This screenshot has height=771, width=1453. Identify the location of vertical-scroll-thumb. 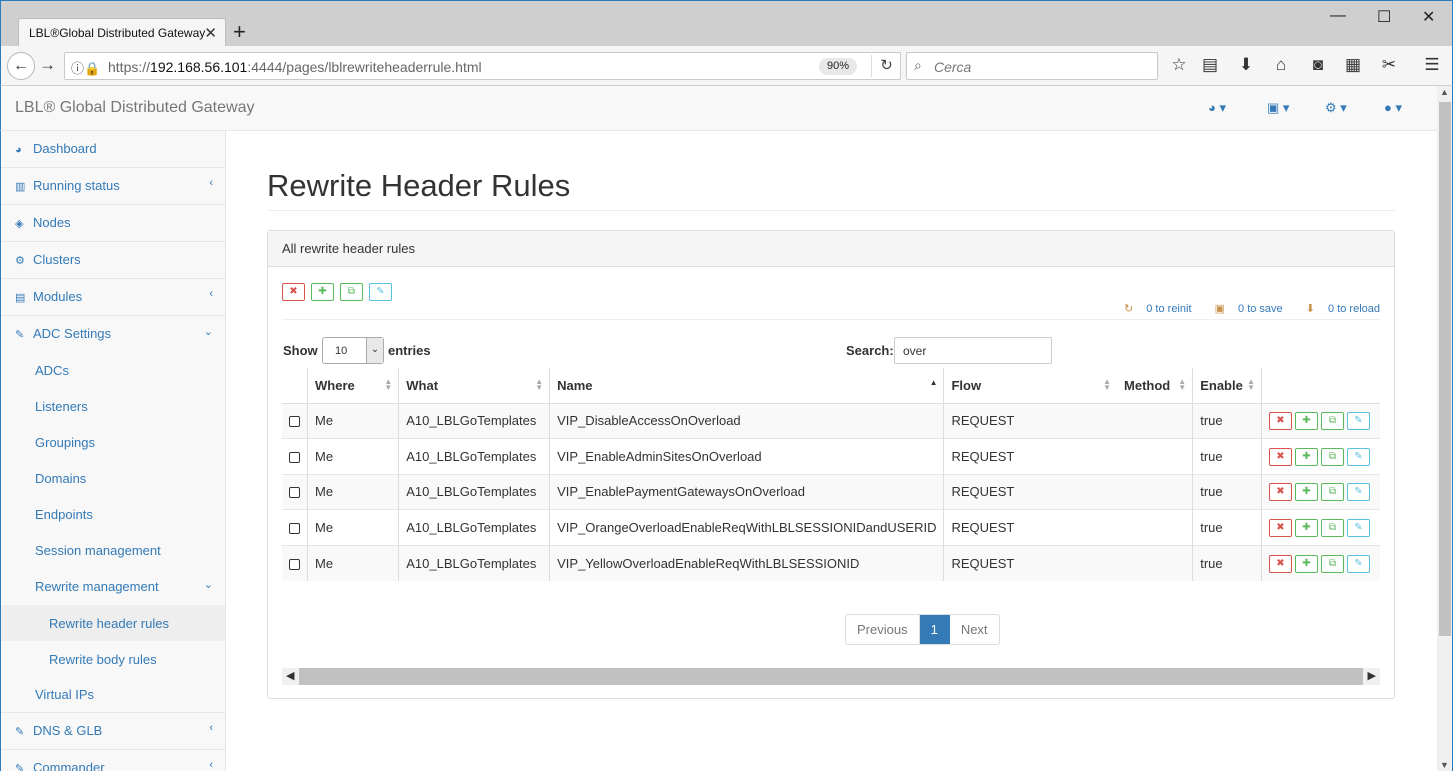
(1445, 369).